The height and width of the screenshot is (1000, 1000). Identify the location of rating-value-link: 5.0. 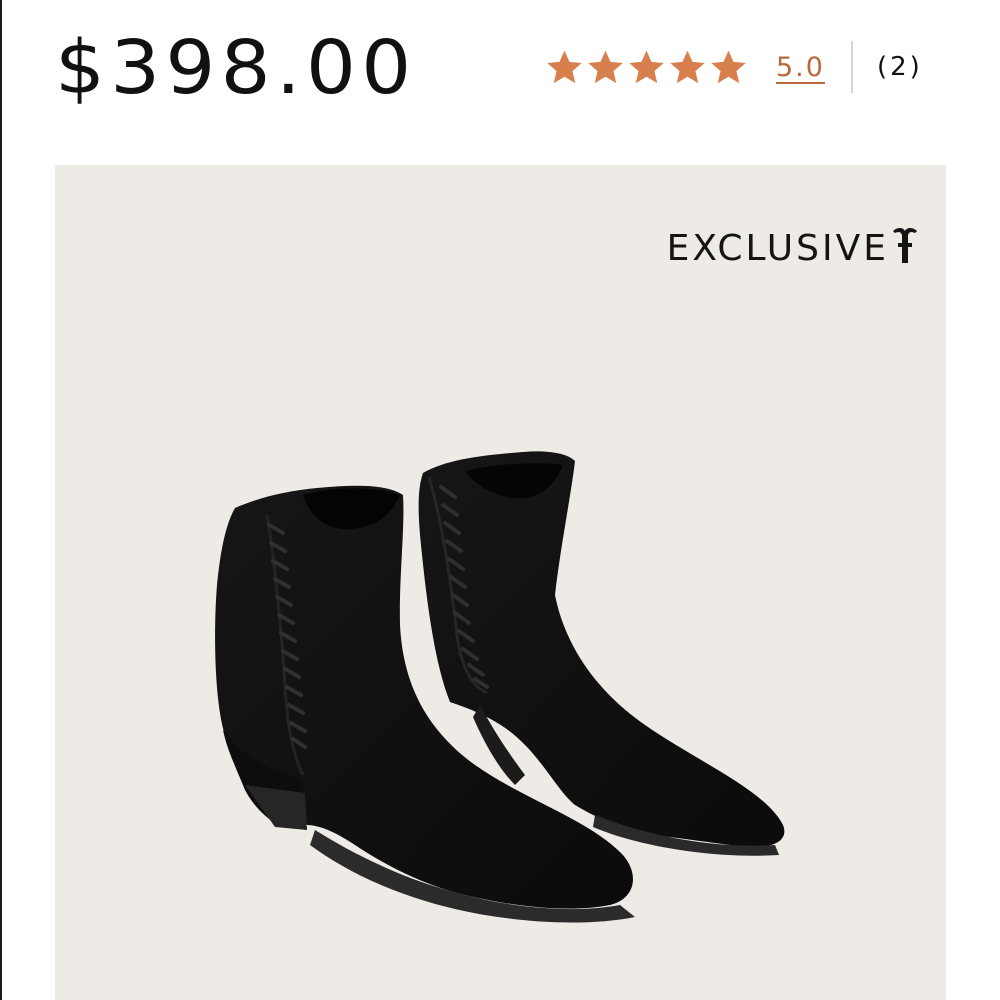
(800, 67).